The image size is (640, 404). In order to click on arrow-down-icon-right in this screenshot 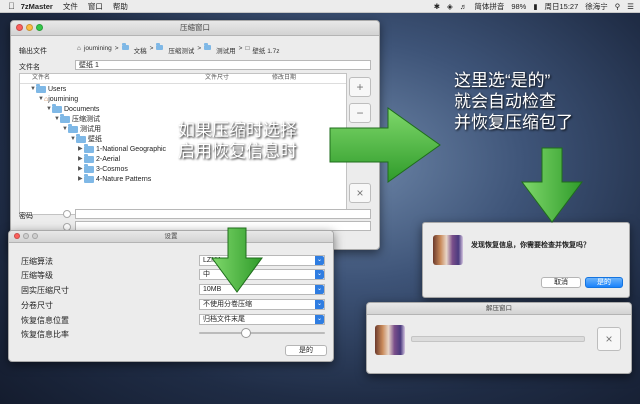, I will do `click(552, 185)`.